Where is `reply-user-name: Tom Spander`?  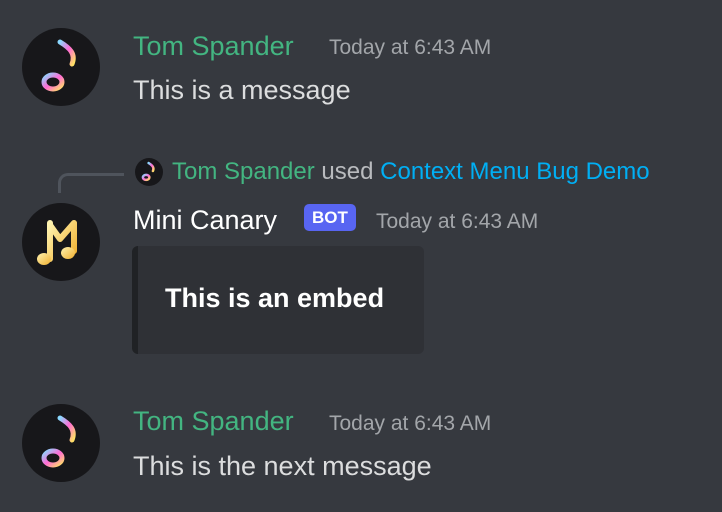
reply-user-name: Tom Spander is located at coordinates (243, 171).